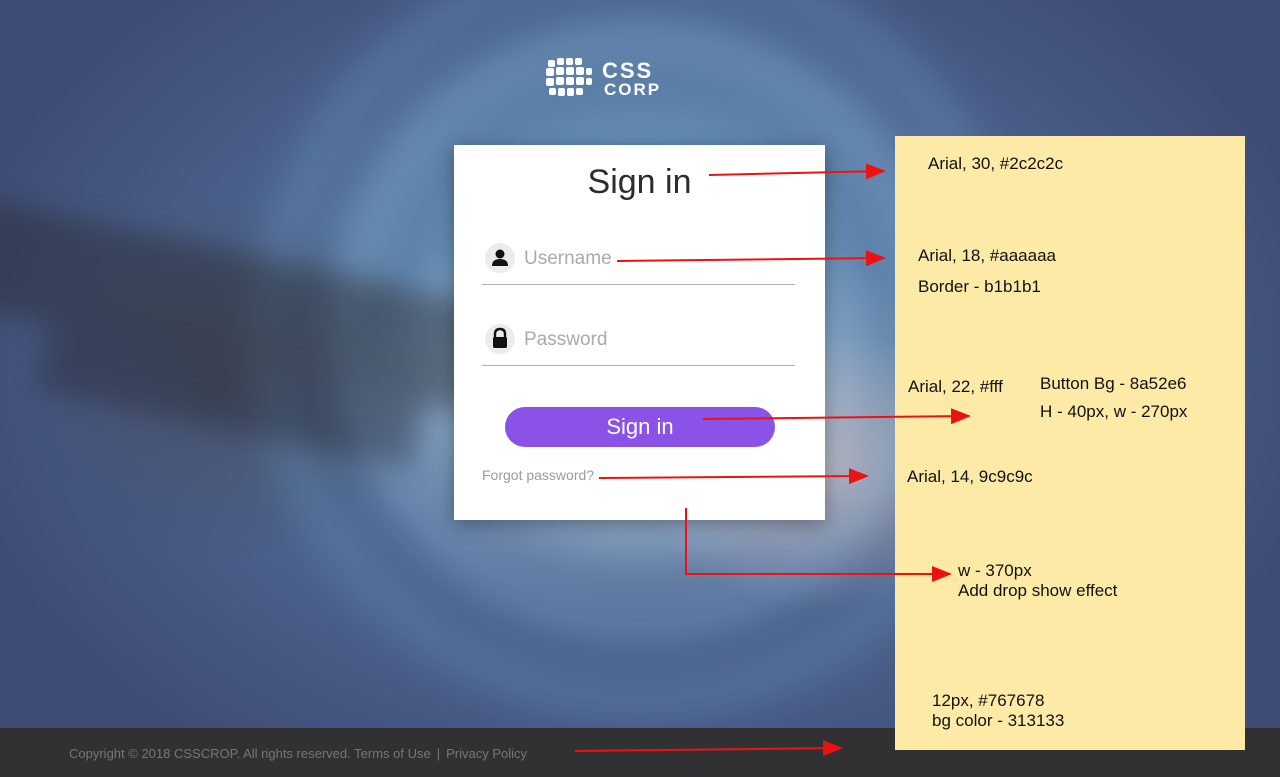 The height and width of the screenshot is (777, 1280). What do you see at coordinates (955, 386) in the screenshot?
I see `note-button-font: Arial, 22, #fff` at bounding box center [955, 386].